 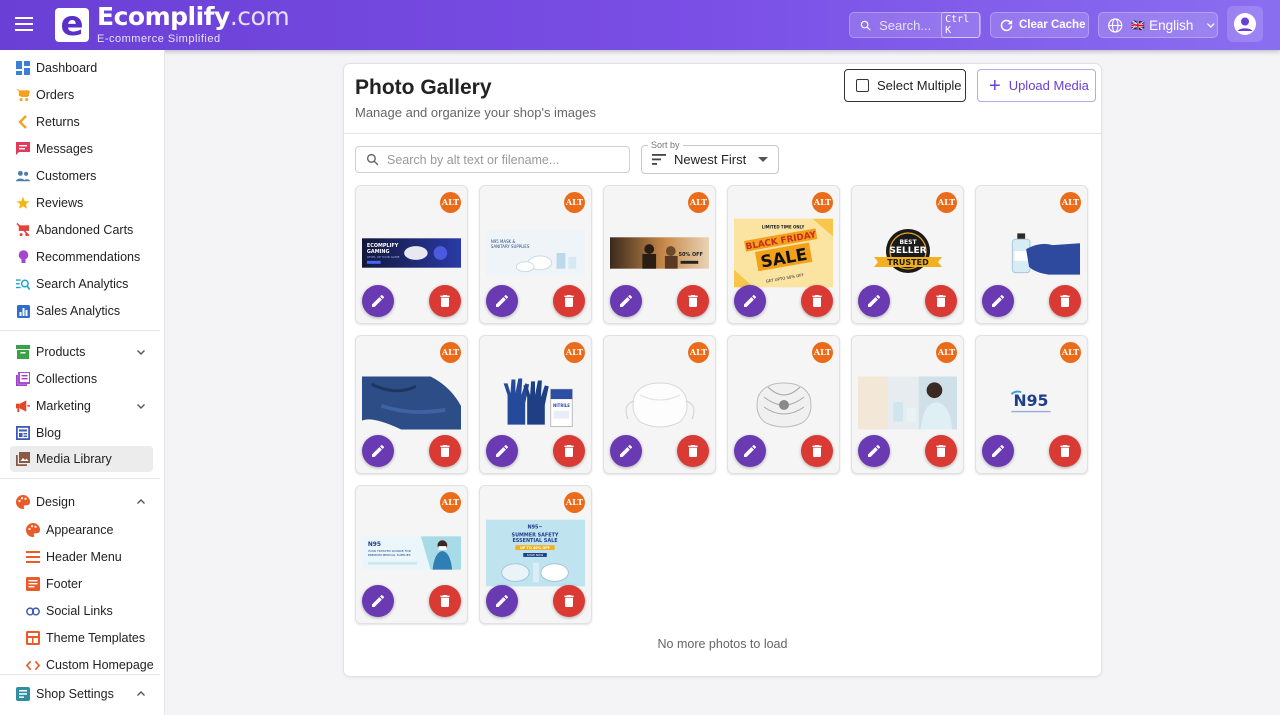 I want to click on photo-thumbnail: ECOMPLIFY GAMING LEVEL UP YOUR GAME, so click(x=411, y=253).